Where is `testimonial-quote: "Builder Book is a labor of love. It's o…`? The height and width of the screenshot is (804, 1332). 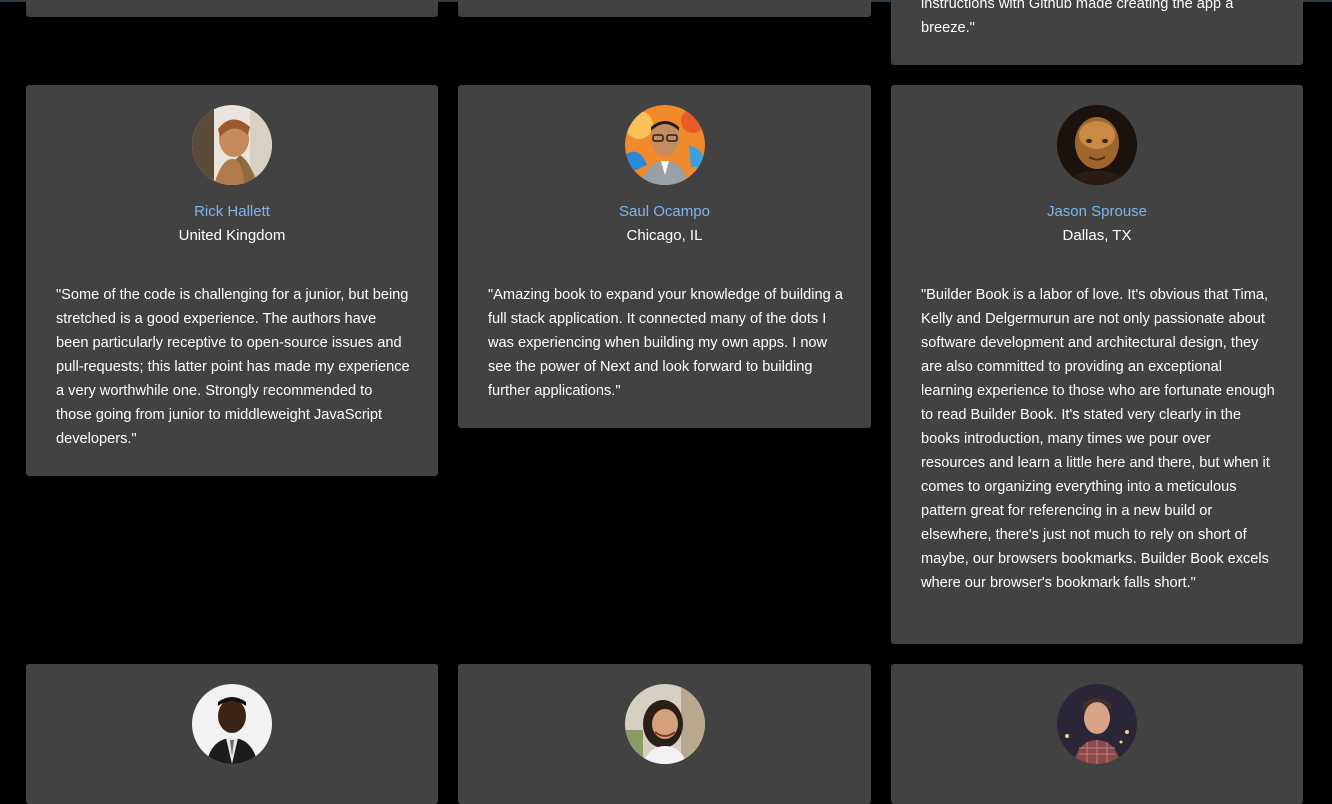 testimonial-quote: "Builder Book is a labor of love. It's o… is located at coordinates (1098, 439).